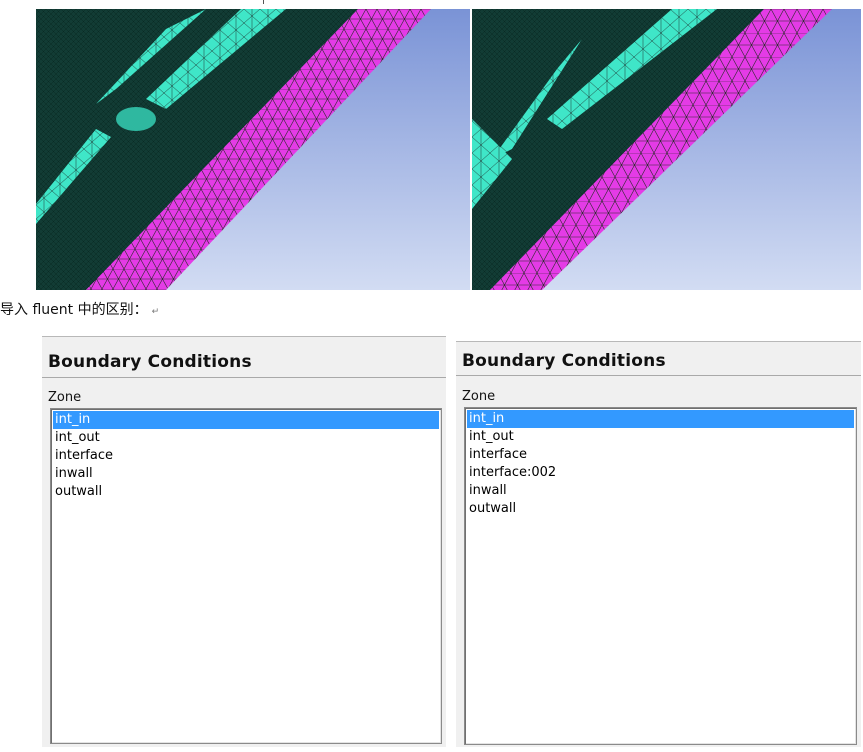  I want to click on zone-list: int_in int_out interface inwall outwall, so click(246, 456).